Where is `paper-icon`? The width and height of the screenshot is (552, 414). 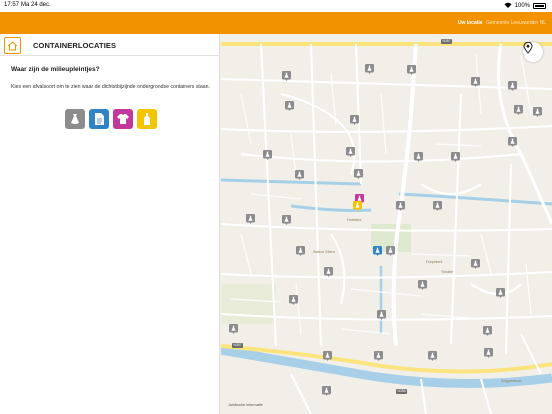 paper-icon is located at coordinates (99, 119).